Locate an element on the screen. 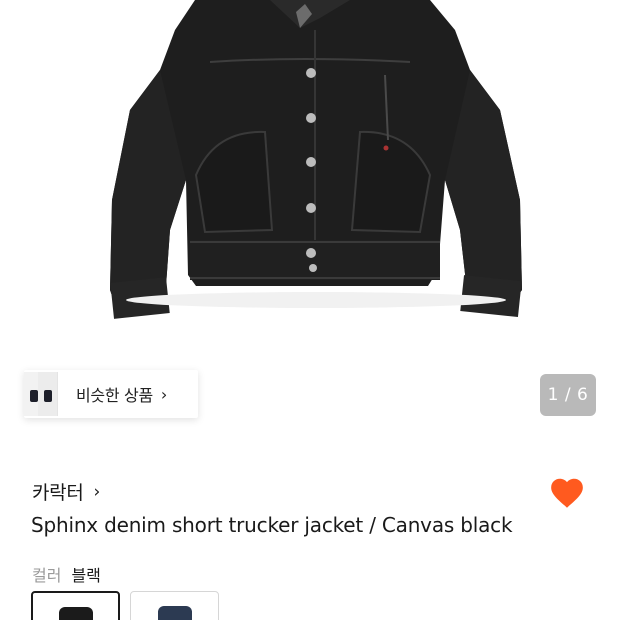  color-value: 블랙 is located at coordinates (86, 575).